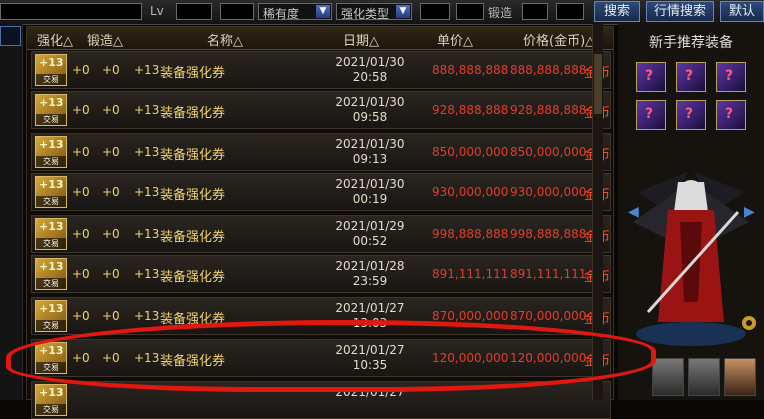  What do you see at coordinates (548, 192) in the screenshot?
I see `total-price: 930,000,000` at bounding box center [548, 192].